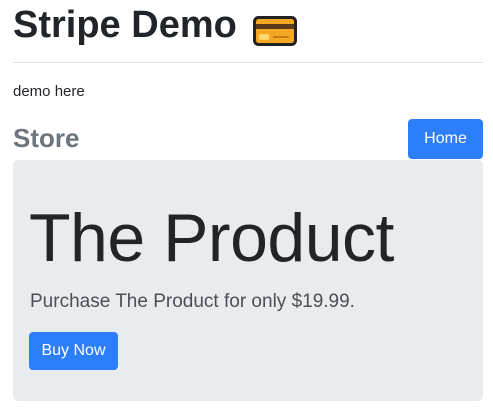  I want to click on credit-card-icon, so click(274, 28).